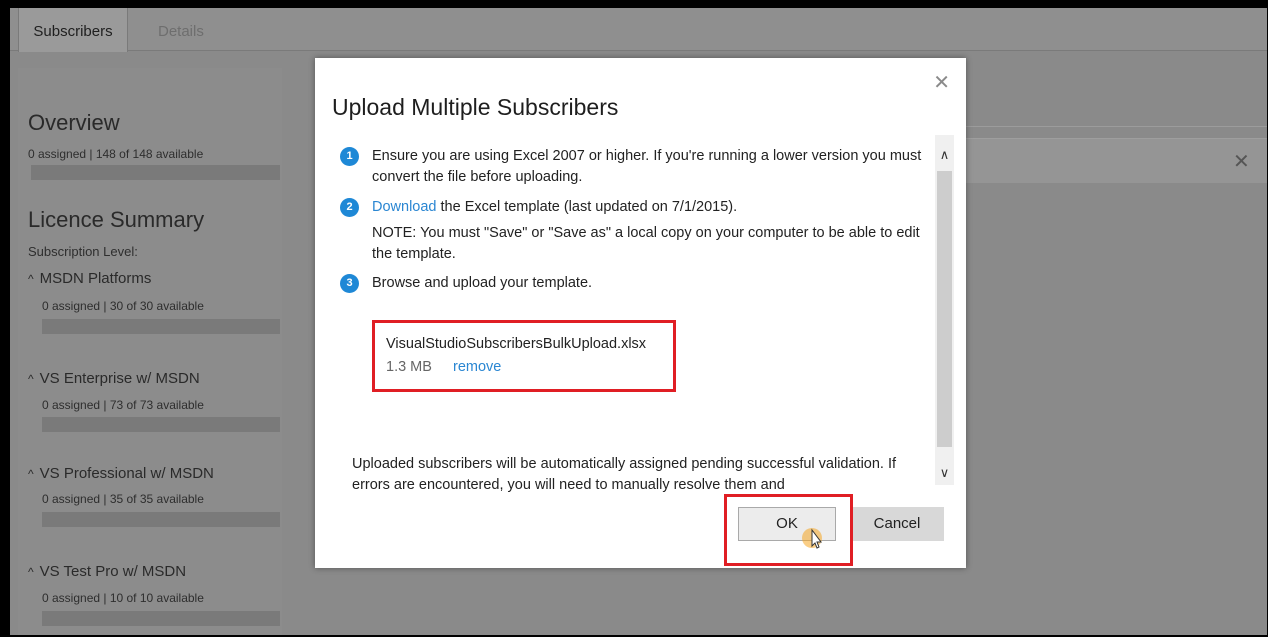 Image resolution: width=1268 pixels, height=637 pixels. Describe the element at coordinates (116, 219) in the screenshot. I see `licence-summary-title: Licence Summary` at that location.